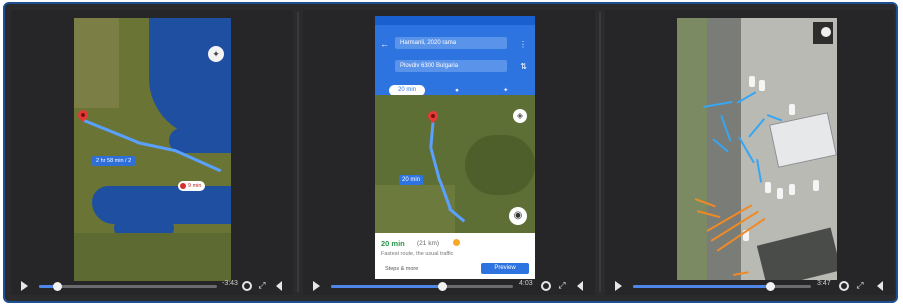  I want to click on video-controls: 3:47 ⤢, so click(749, 286).